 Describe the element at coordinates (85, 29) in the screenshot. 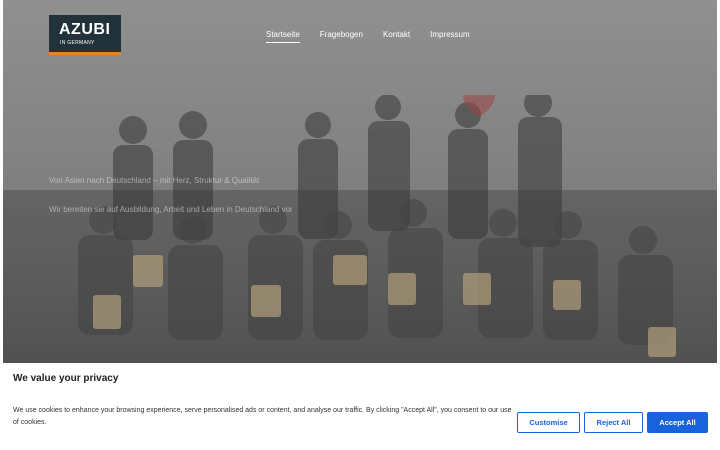

I see `logo-title: AZUBI` at that location.